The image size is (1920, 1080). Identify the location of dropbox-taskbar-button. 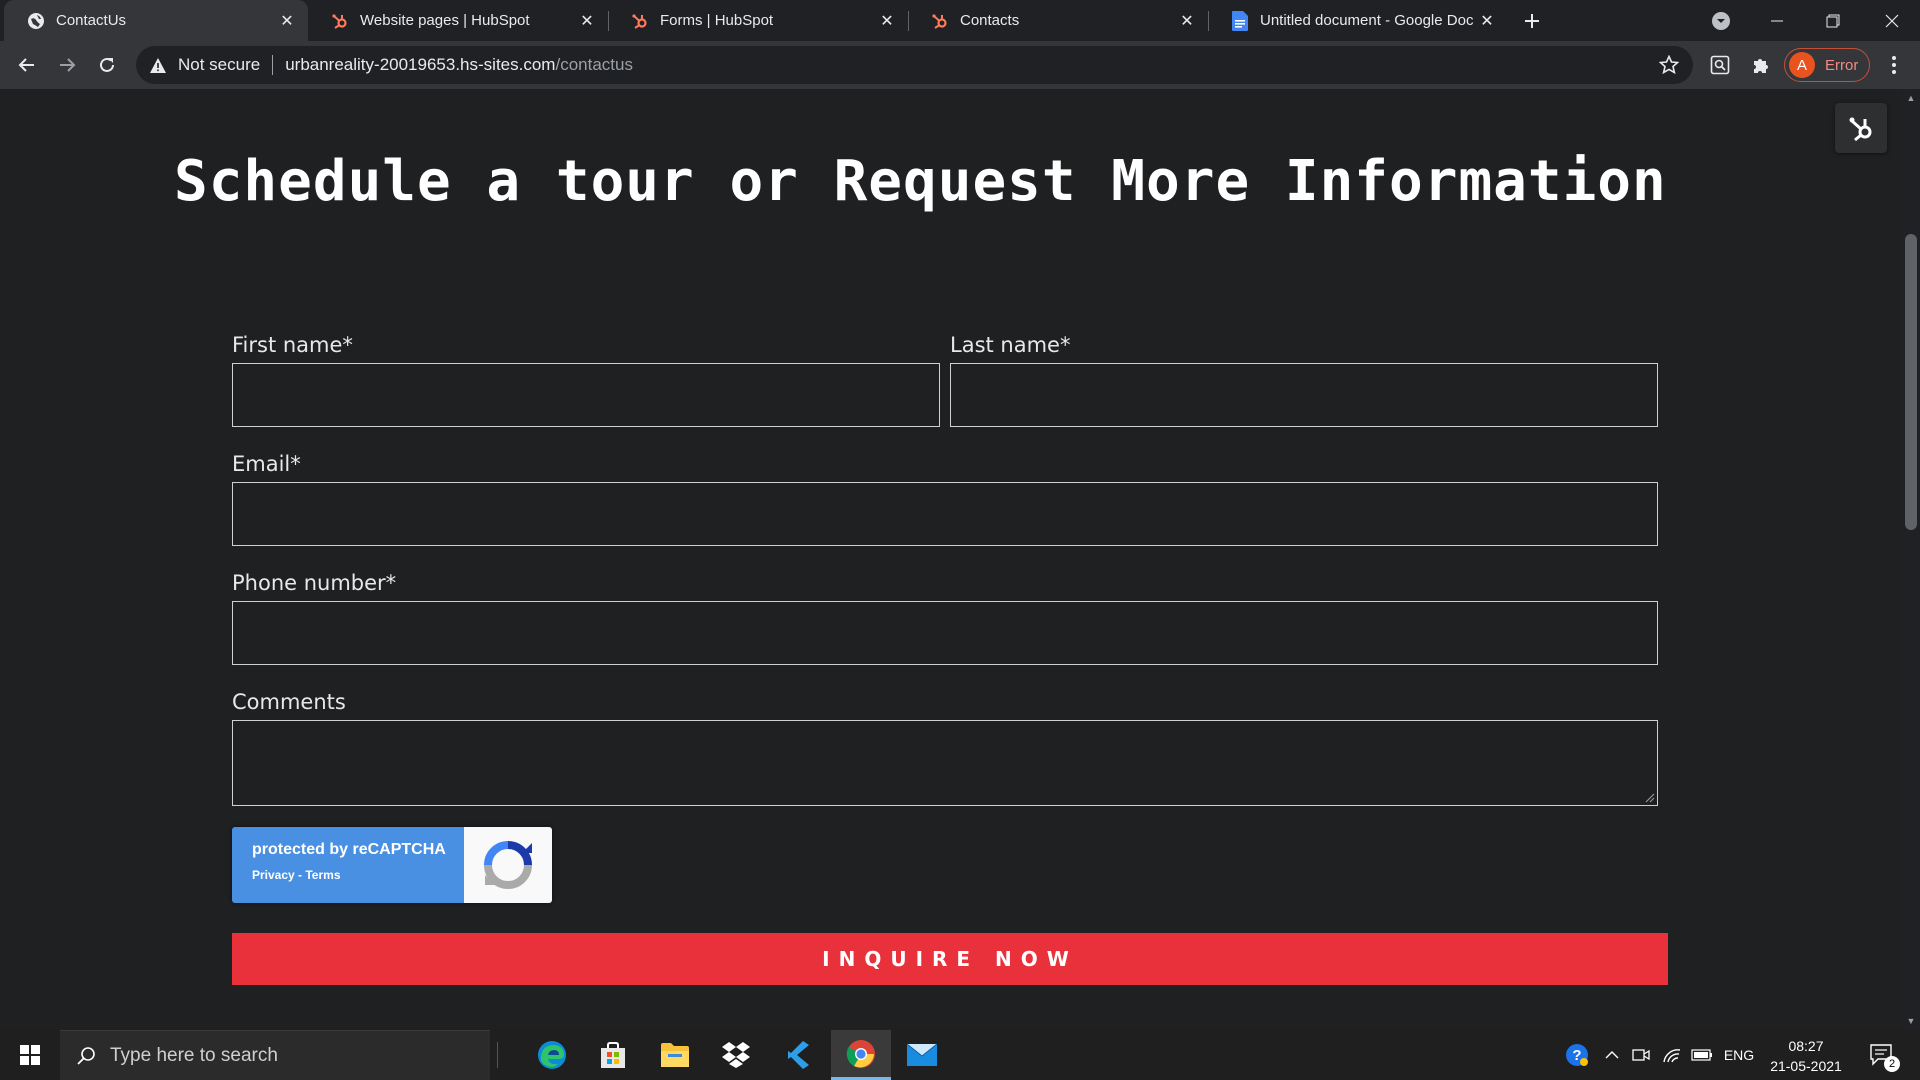
(736, 1055).